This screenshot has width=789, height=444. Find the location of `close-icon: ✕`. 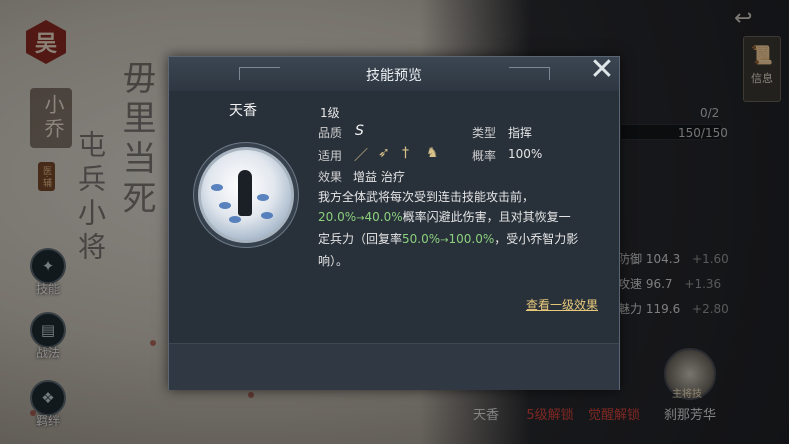

close-icon: ✕ is located at coordinates (602, 72).